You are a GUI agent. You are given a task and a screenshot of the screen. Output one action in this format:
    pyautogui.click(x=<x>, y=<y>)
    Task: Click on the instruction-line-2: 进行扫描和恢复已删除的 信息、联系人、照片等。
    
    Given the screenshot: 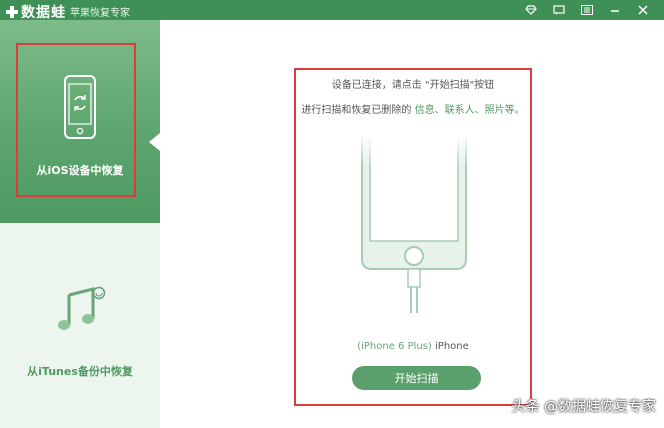 What is the action you would take?
    pyautogui.click(x=413, y=110)
    